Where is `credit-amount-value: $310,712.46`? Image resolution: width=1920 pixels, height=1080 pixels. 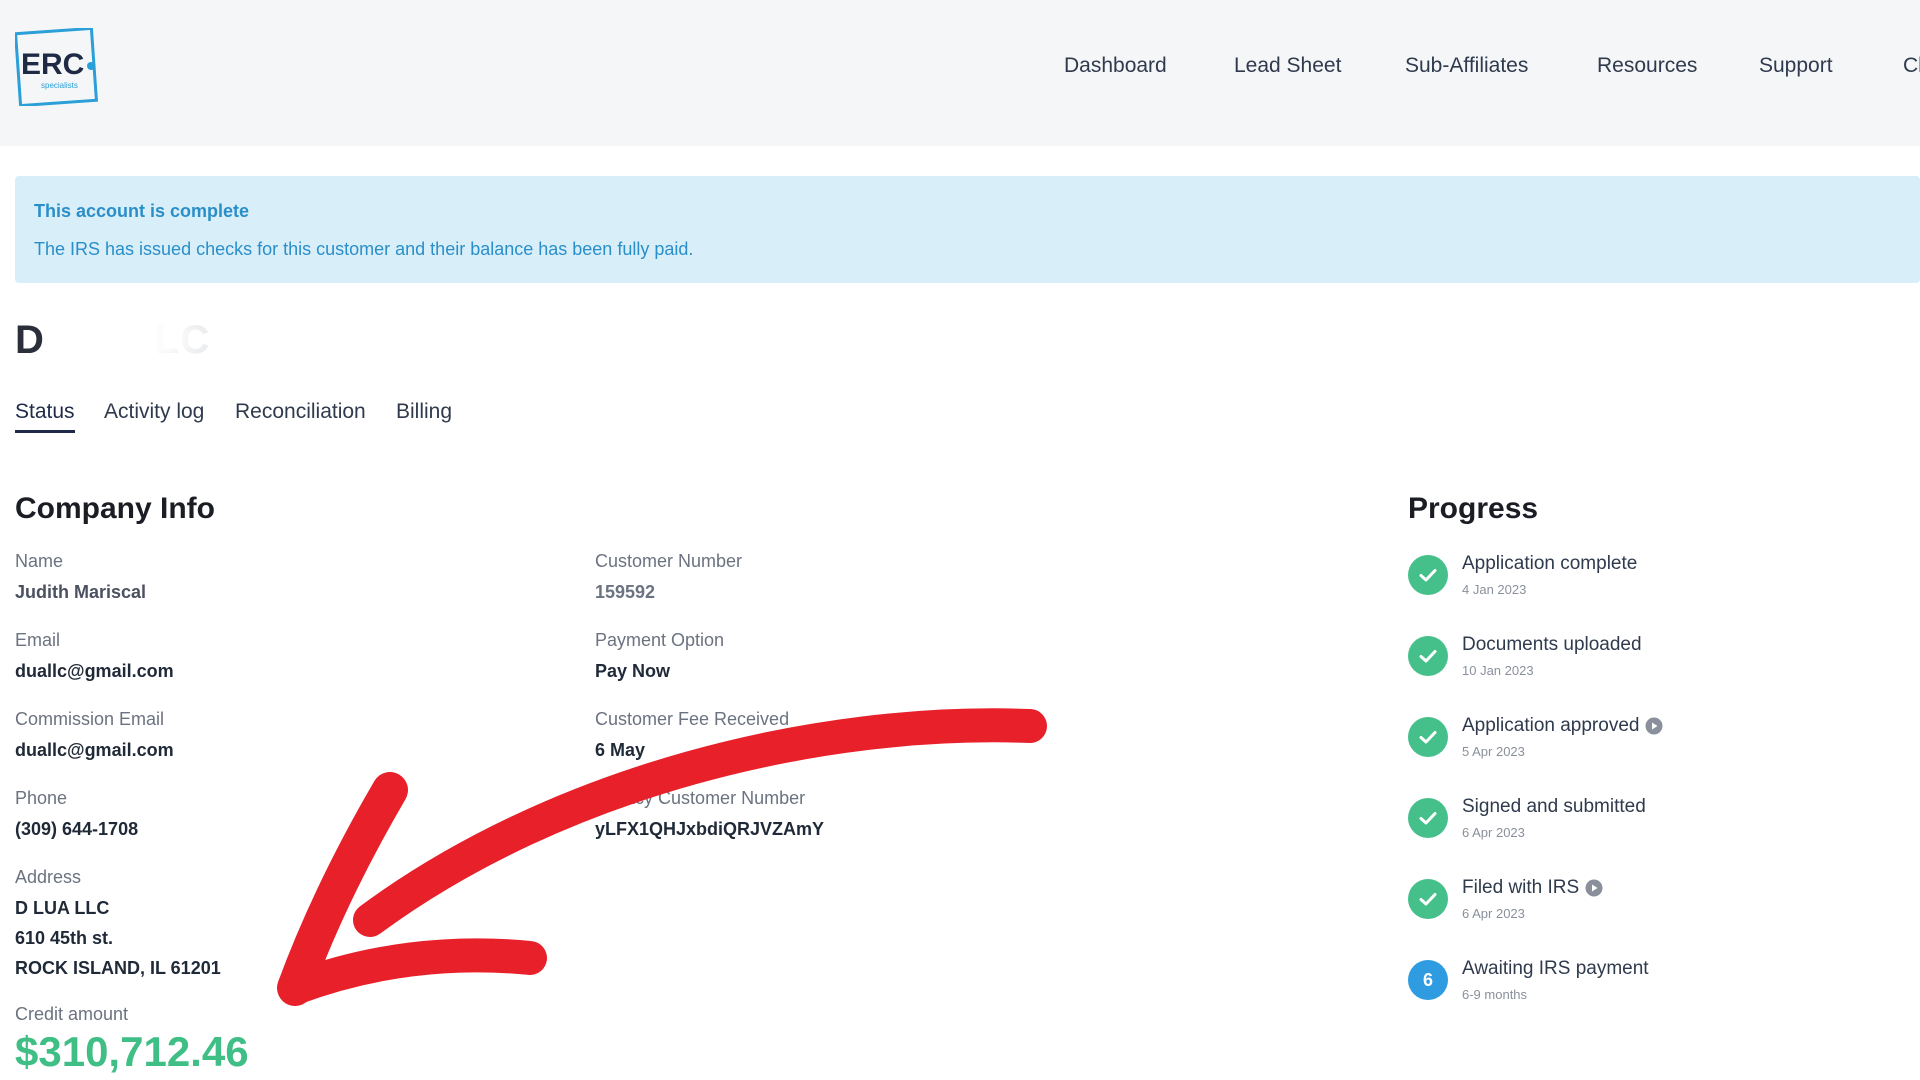
credit-amount-value: $310,712.46 is located at coordinates (132, 1051).